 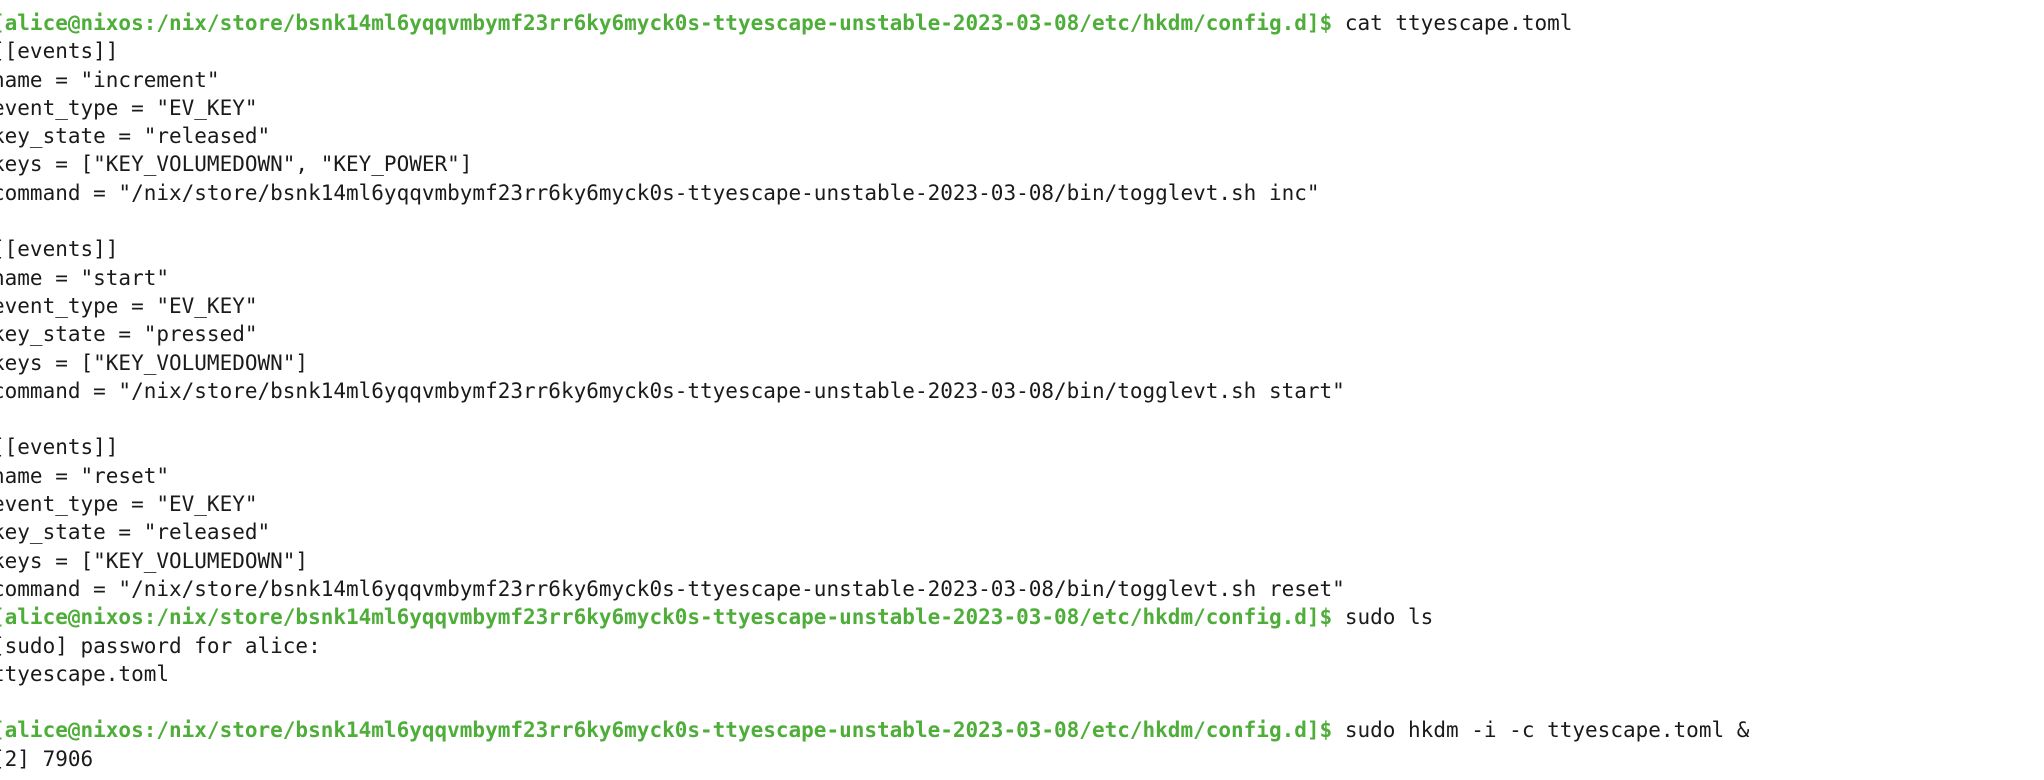 What do you see at coordinates (1383, 617) in the screenshot?
I see `shell-command: sudo ls` at bounding box center [1383, 617].